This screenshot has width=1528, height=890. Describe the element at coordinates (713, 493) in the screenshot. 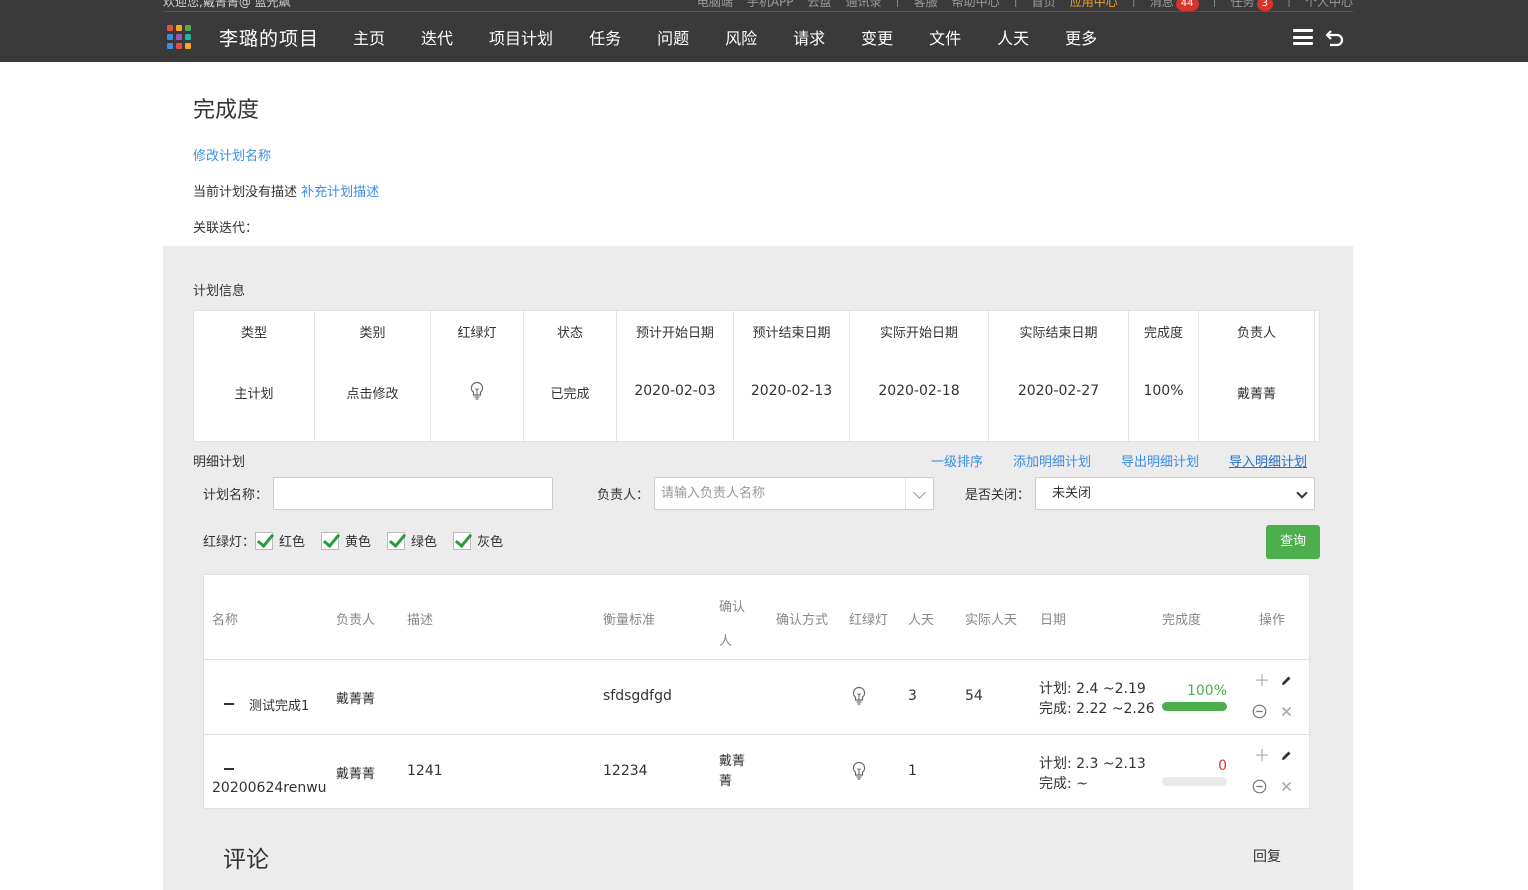

I see `owner-placeholder: 请输入负责人名称` at that location.